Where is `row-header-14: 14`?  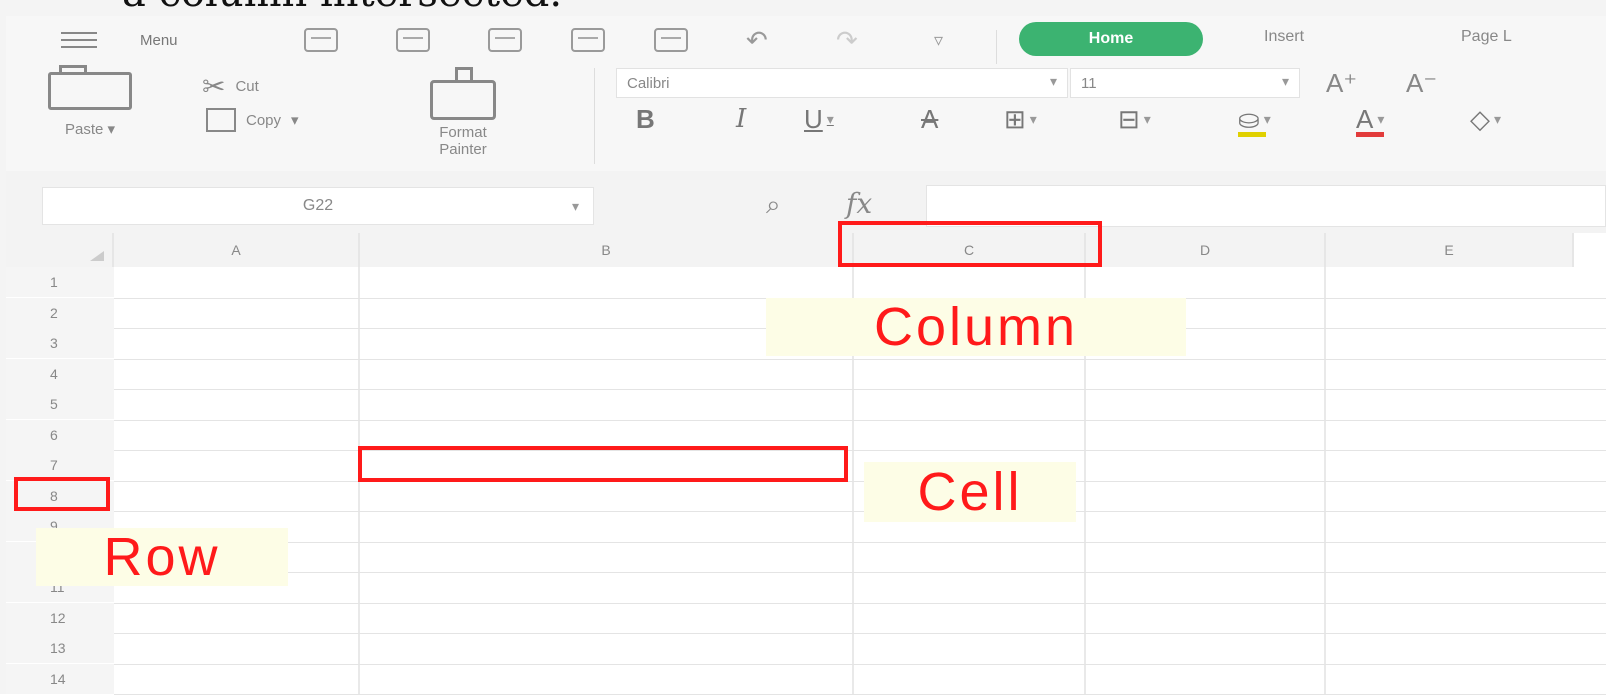 row-header-14: 14 is located at coordinates (60, 678).